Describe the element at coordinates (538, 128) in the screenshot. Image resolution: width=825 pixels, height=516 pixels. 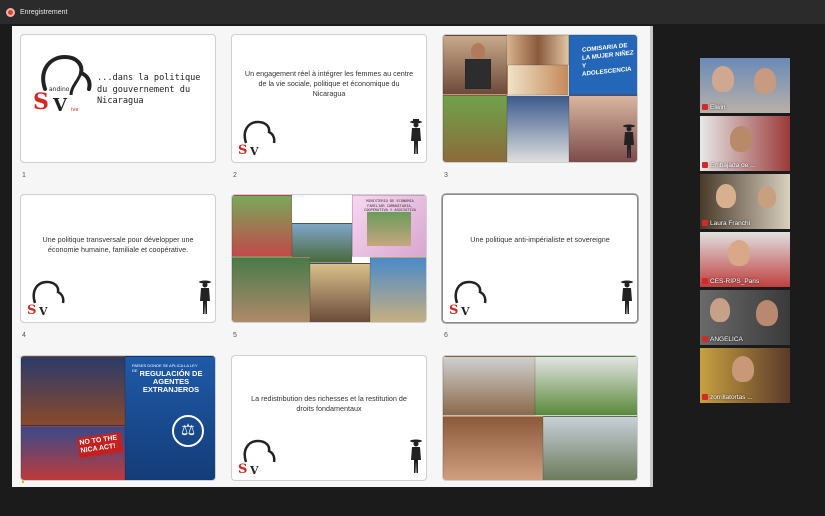
I see `photo-officers` at that location.